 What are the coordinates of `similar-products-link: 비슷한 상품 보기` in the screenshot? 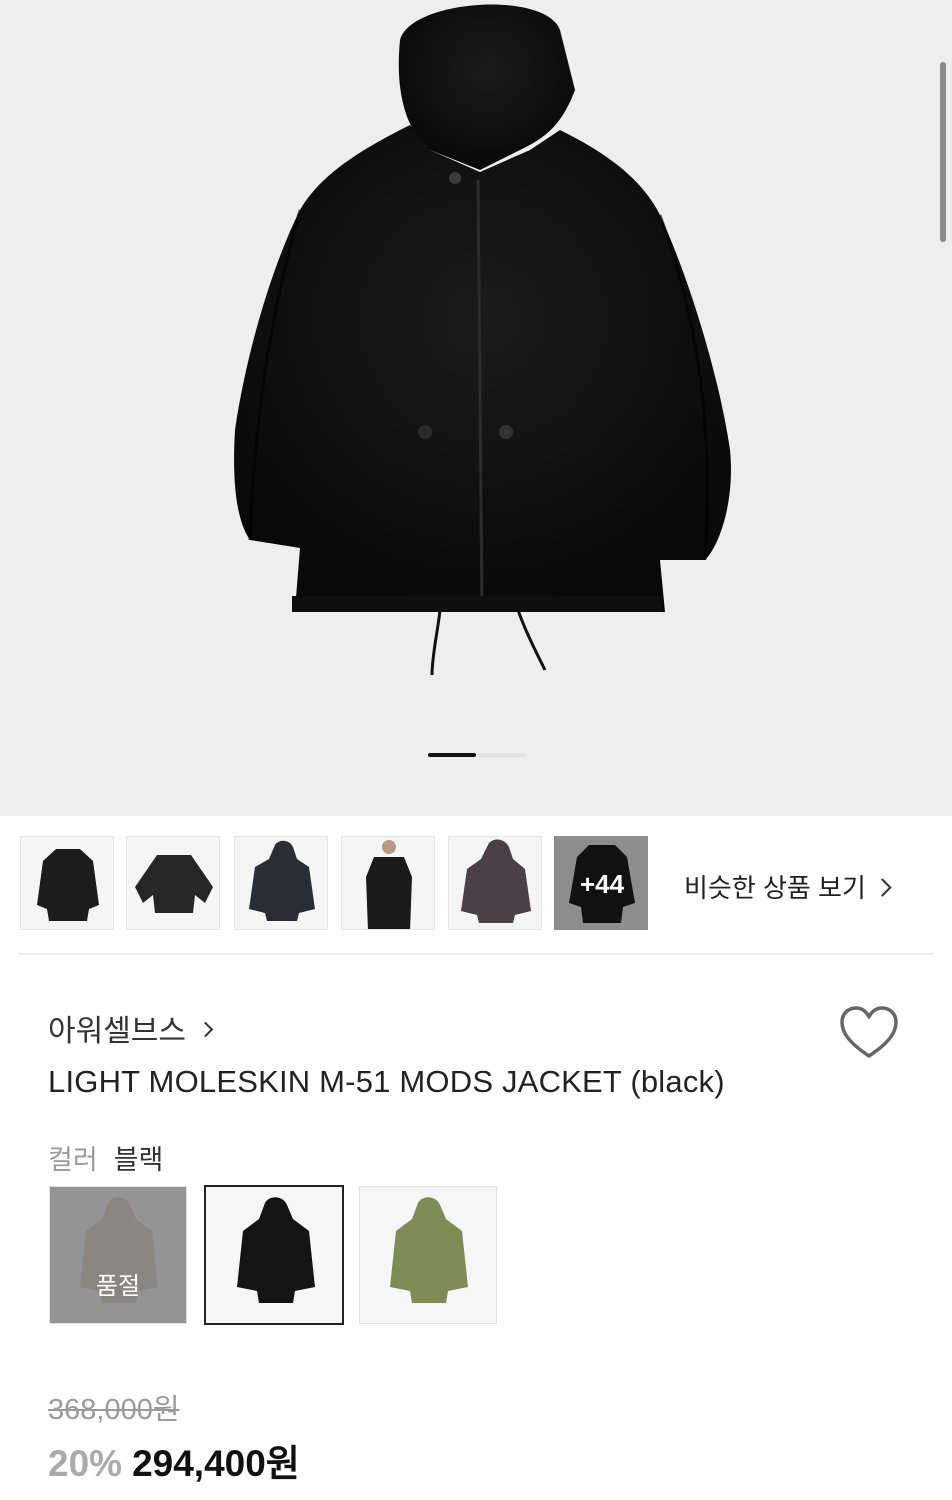 It's located at (788, 886).